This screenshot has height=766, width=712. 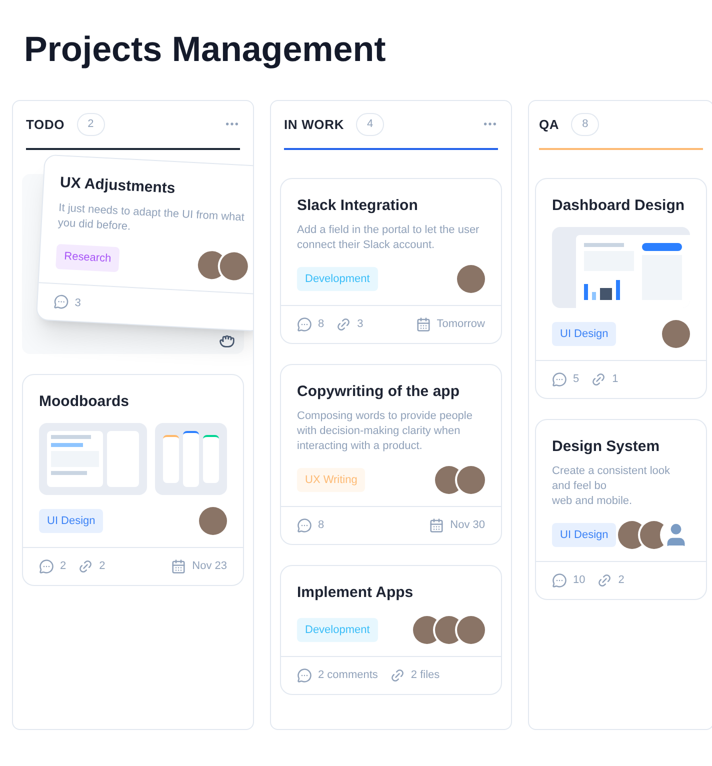 What do you see at coordinates (612, 486) in the screenshot?
I see `card-description: Create a consistent look and feel bo web and mobile.` at bounding box center [612, 486].